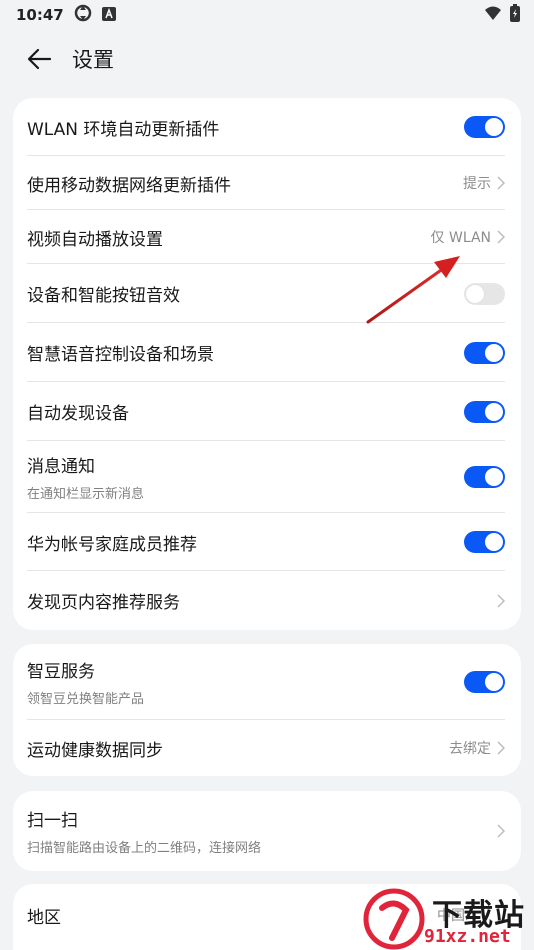 This screenshot has width=534, height=950. I want to click on wifi-icon, so click(493, 15).